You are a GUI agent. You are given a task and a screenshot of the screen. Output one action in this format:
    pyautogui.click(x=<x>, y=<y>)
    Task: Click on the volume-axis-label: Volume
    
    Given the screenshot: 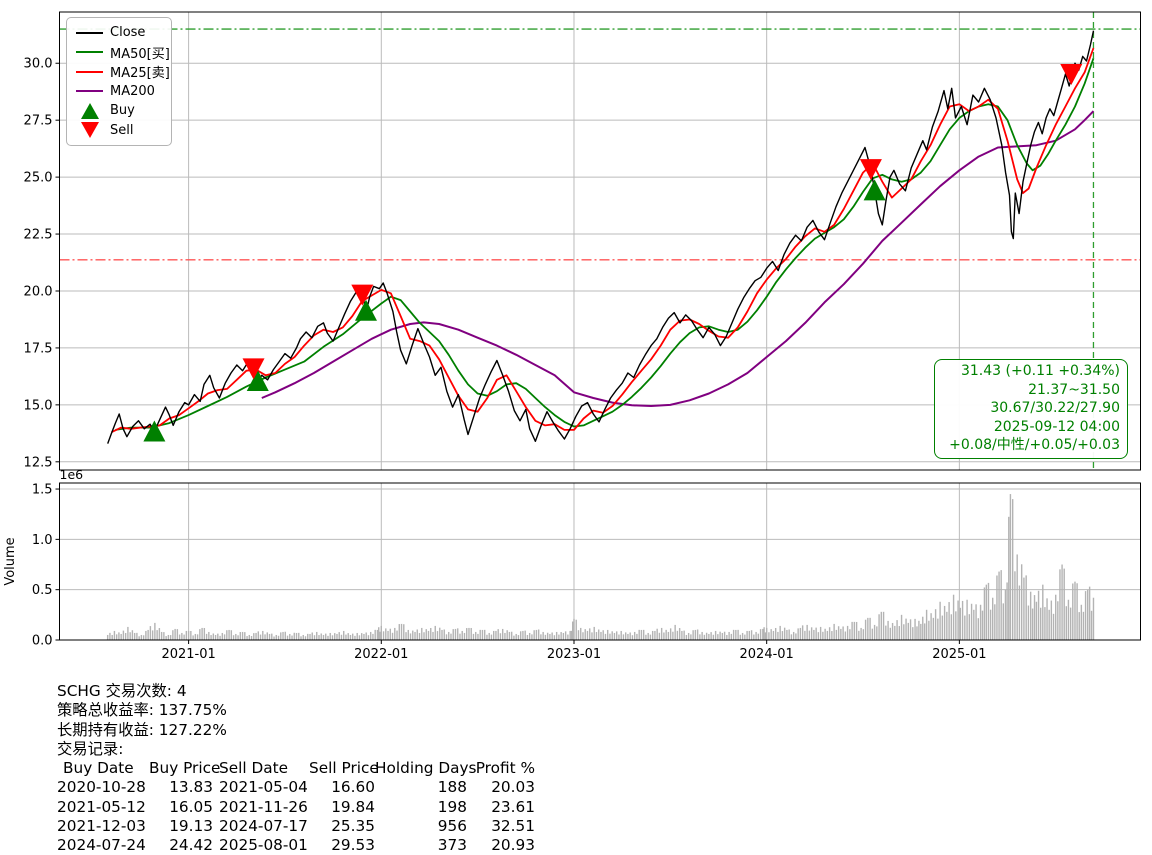 What is the action you would take?
    pyautogui.click(x=10, y=561)
    